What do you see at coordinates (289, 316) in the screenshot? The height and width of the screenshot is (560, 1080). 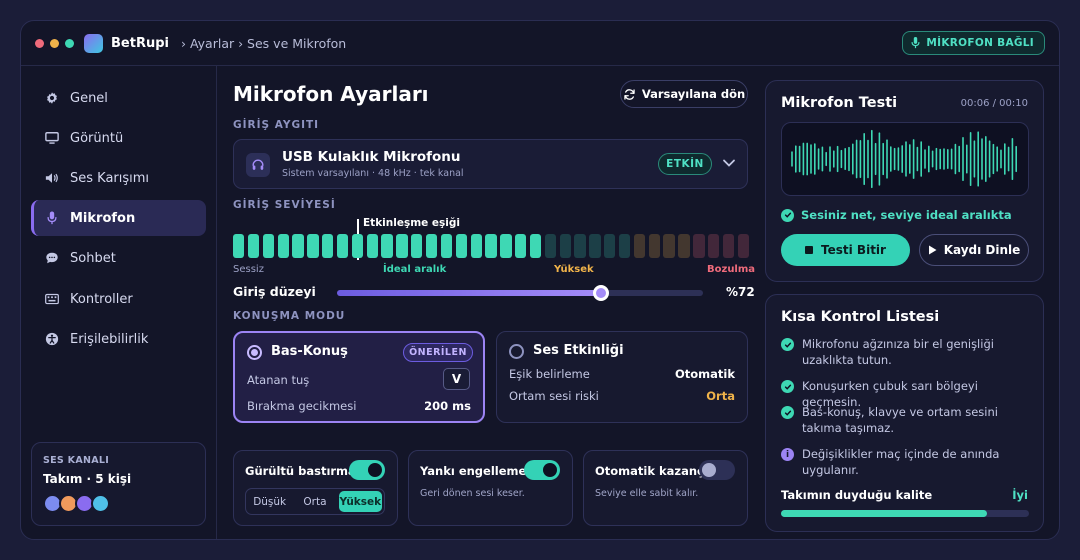 I see `speech-mode-heading: KONUŞMA MODU` at bounding box center [289, 316].